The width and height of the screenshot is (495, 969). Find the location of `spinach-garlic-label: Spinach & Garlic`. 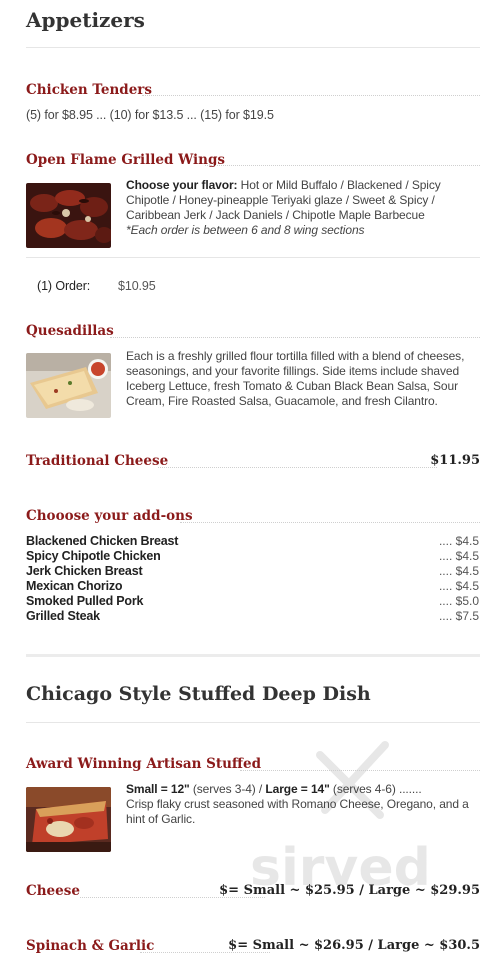

spinach-garlic-label: Spinach & Garlic is located at coordinates (90, 946).